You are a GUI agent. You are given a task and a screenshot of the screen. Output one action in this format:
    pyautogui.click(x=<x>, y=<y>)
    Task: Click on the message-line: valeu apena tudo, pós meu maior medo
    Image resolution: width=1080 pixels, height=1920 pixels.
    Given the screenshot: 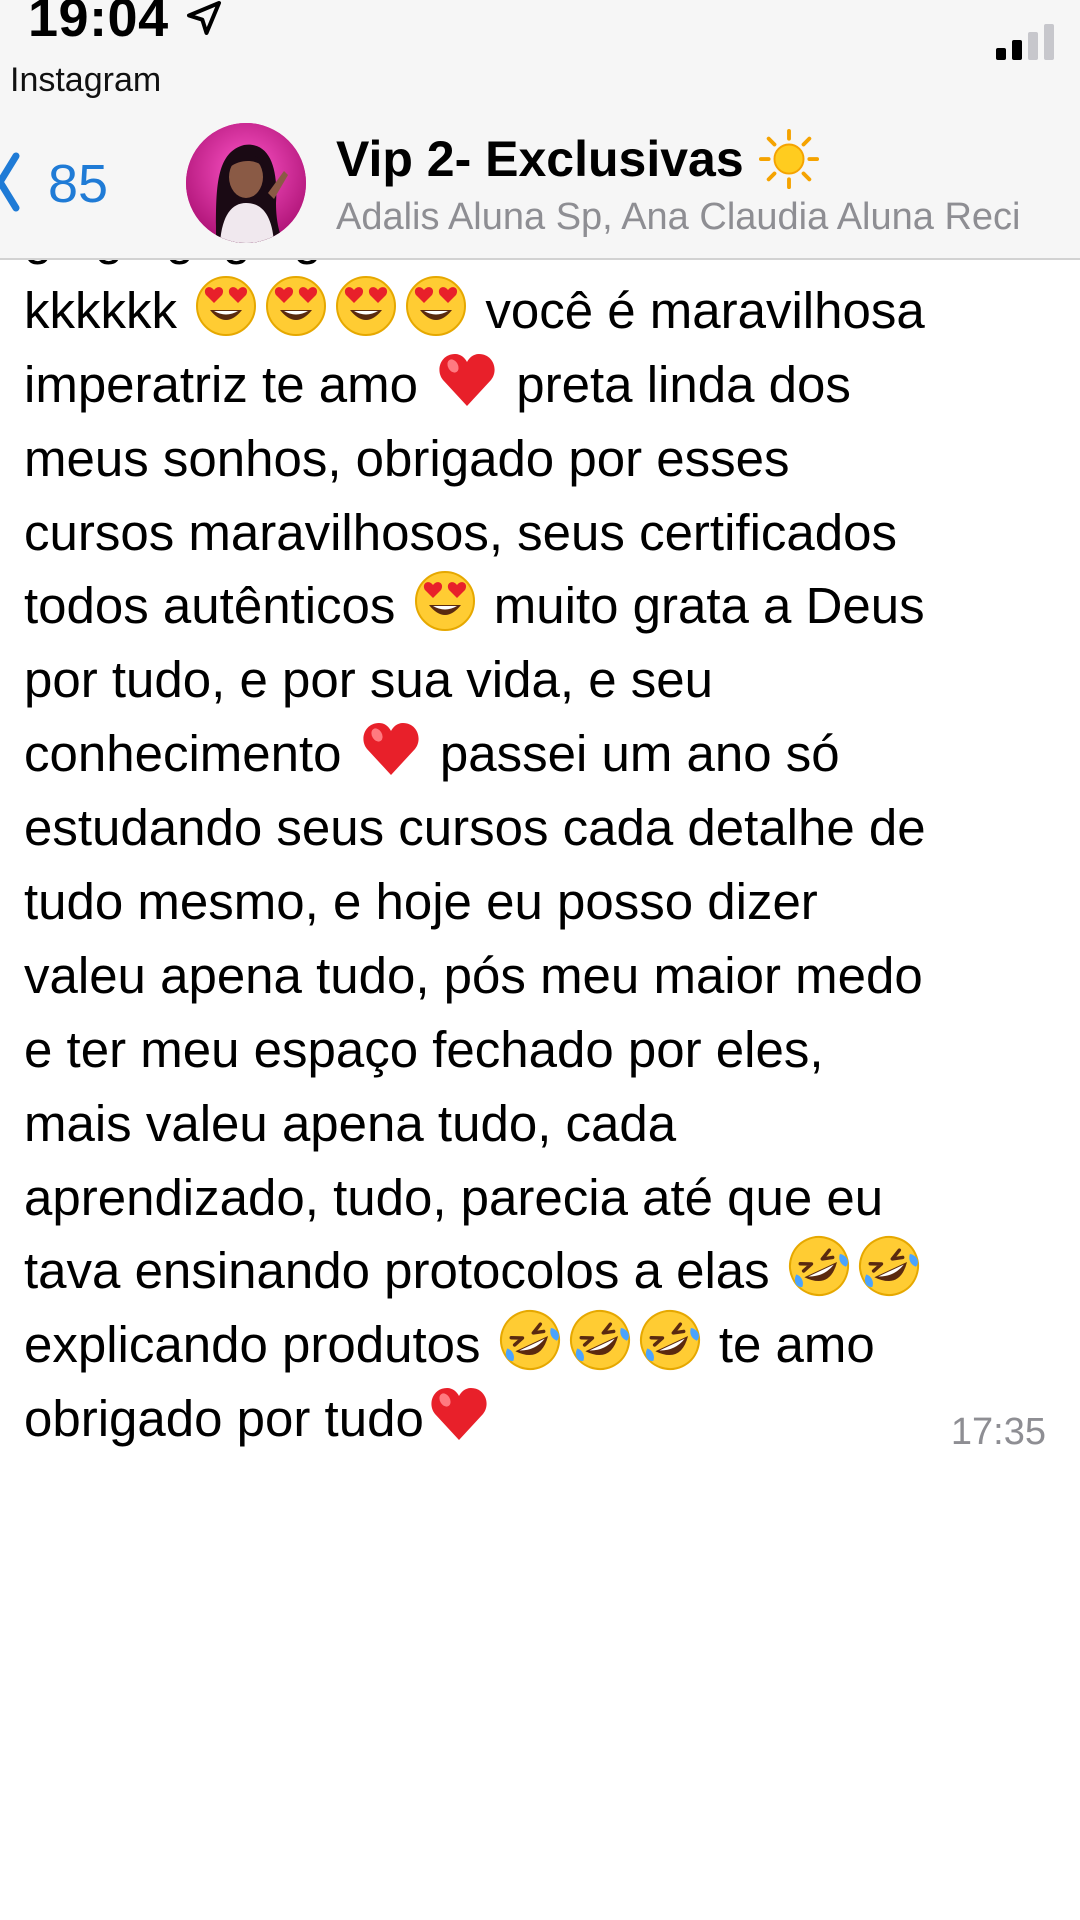 What is the action you would take?
    pyautogui.click(x=544, y=976)
    